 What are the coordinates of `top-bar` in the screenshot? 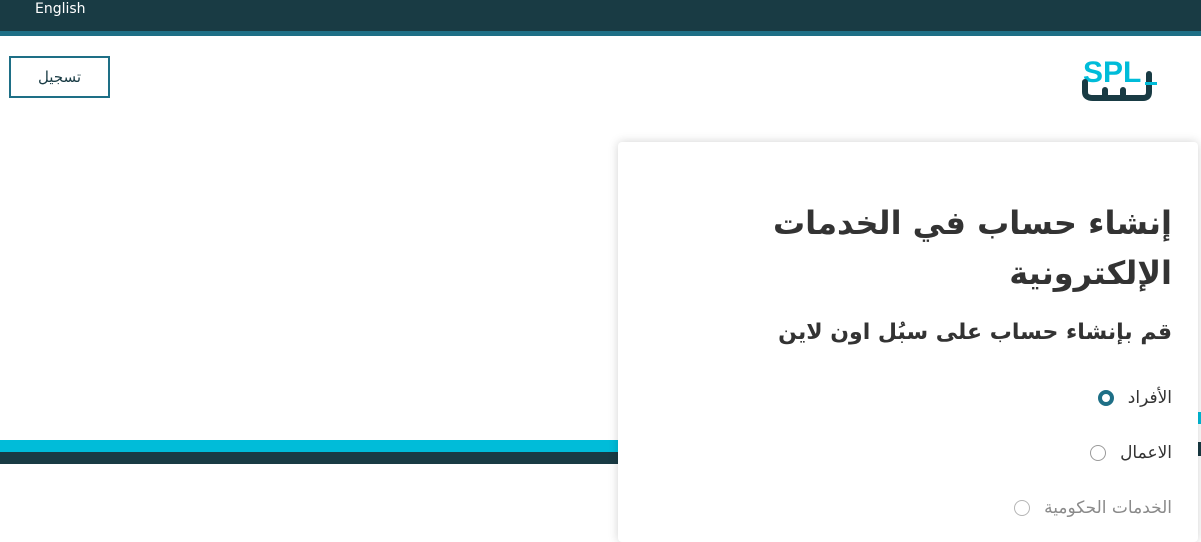 It's located at (600, 15).